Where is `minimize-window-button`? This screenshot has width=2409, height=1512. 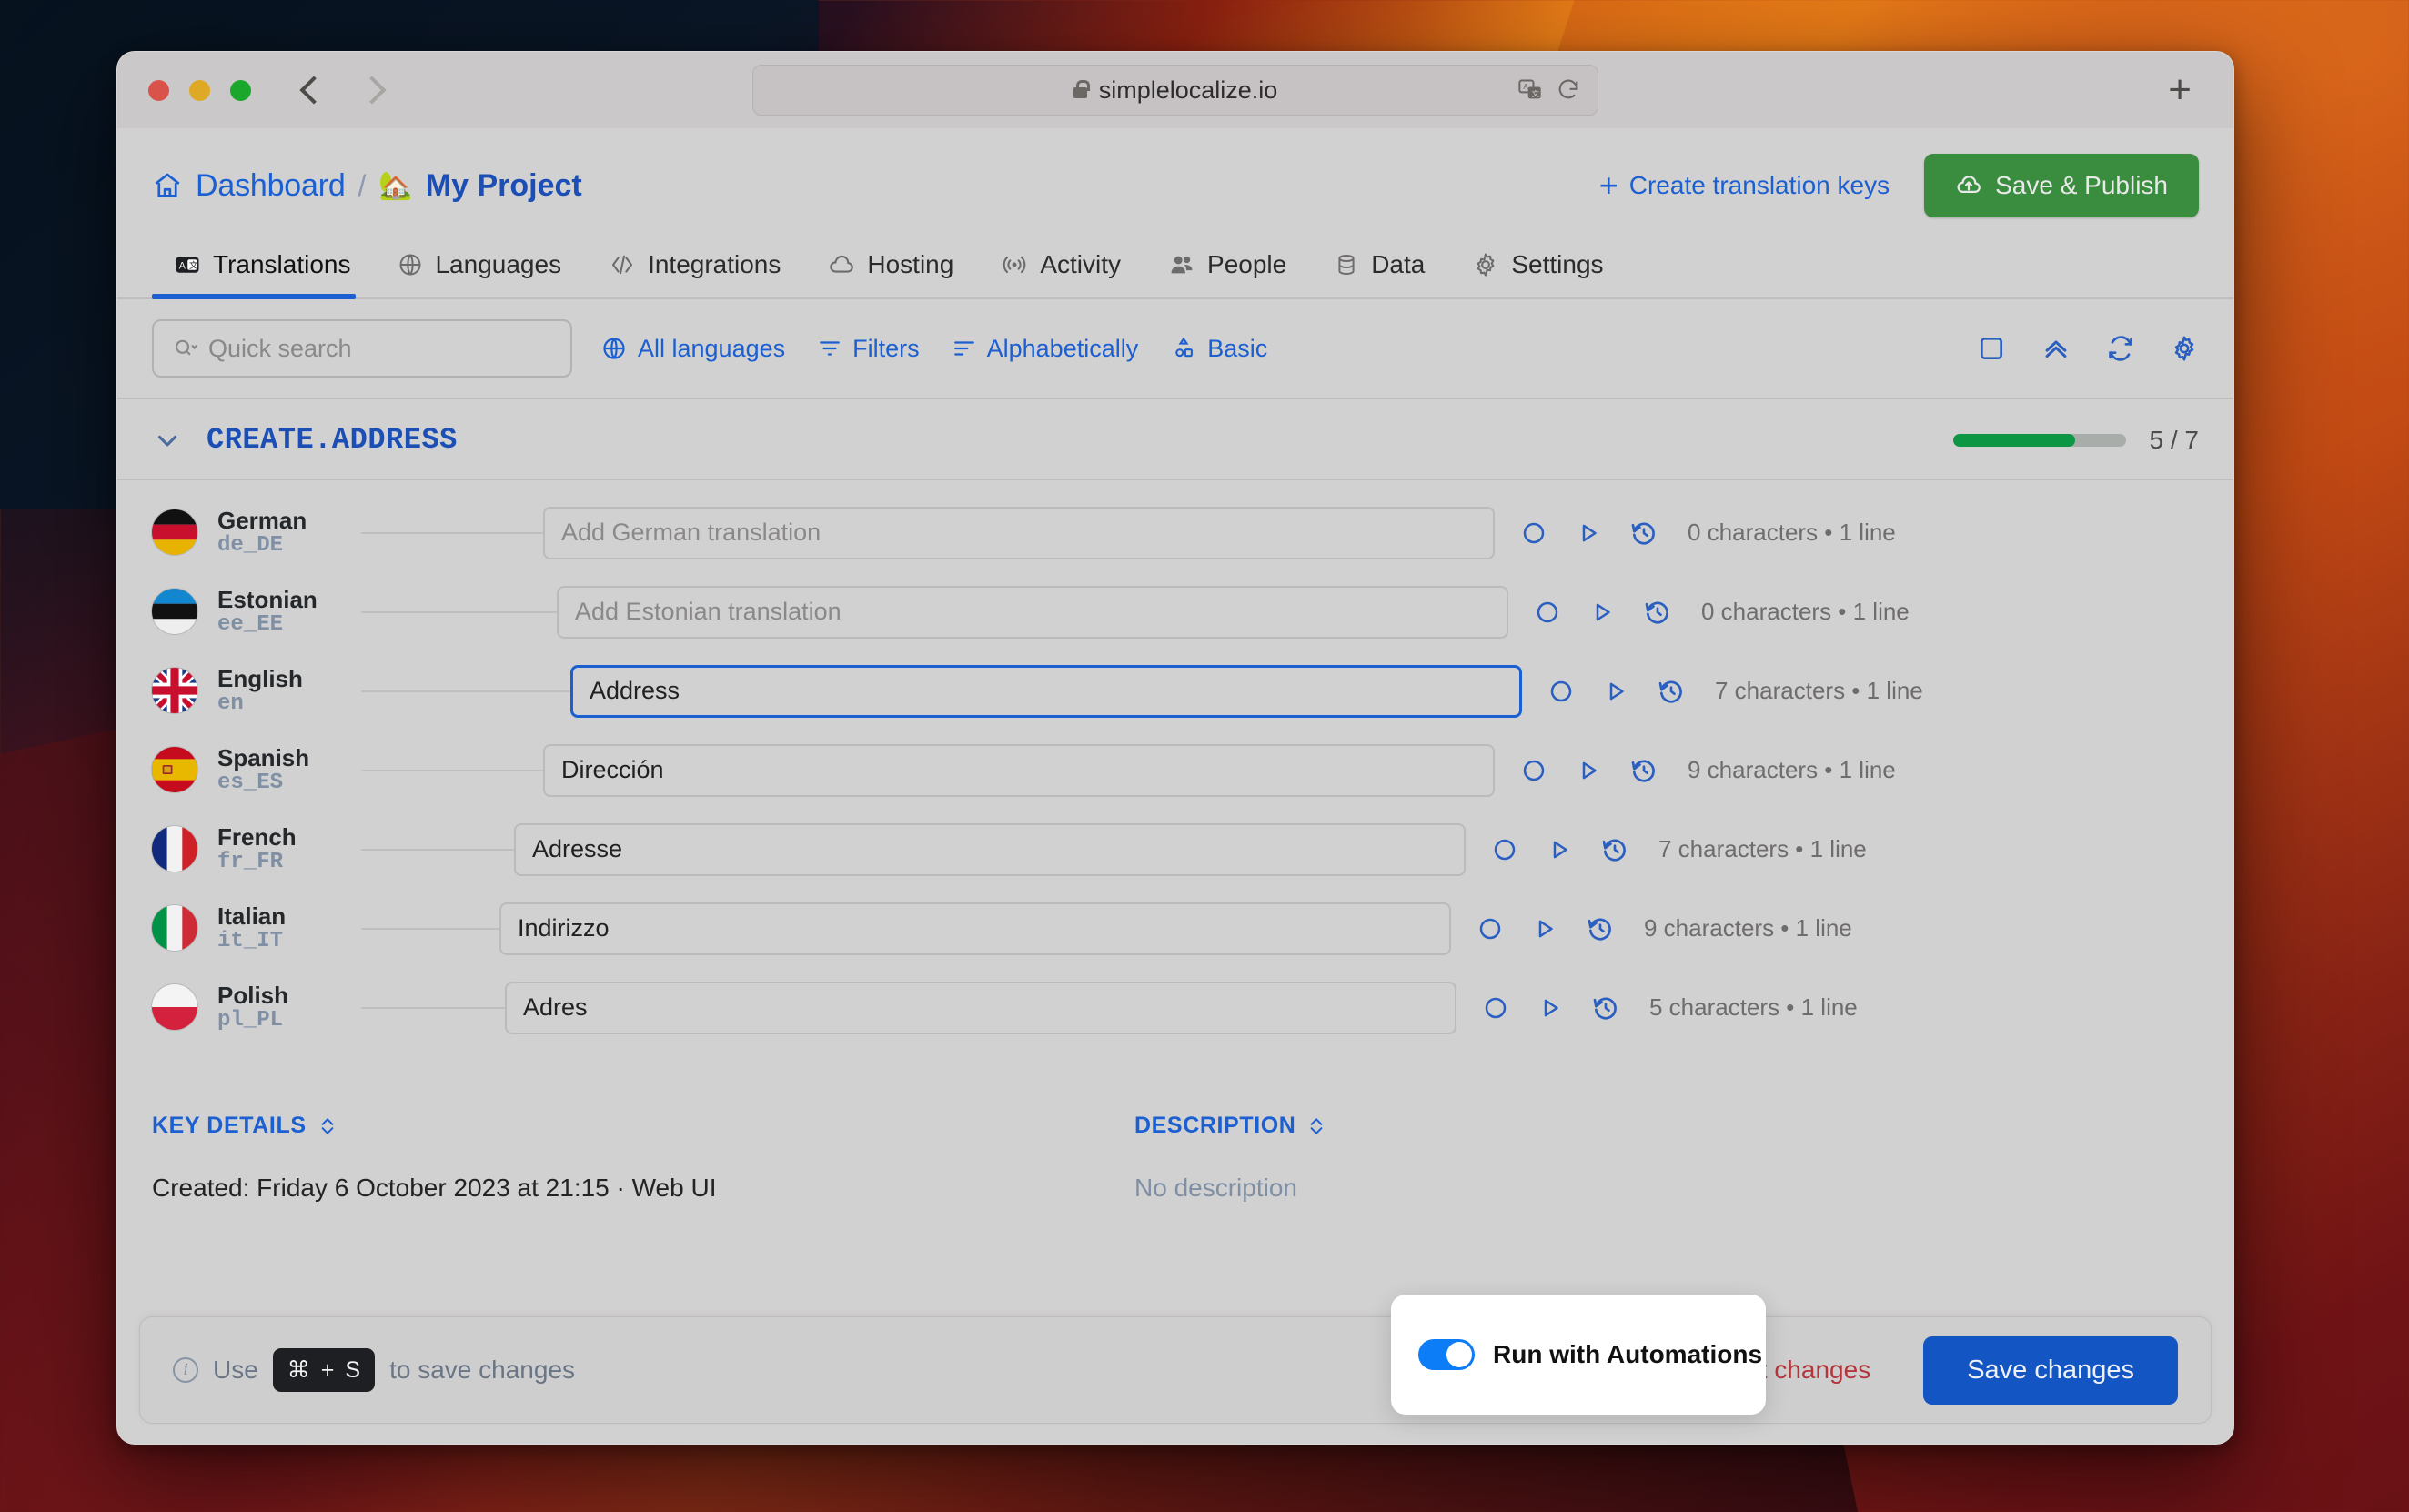
minimize-window-button is located at coordinates (199, 90).